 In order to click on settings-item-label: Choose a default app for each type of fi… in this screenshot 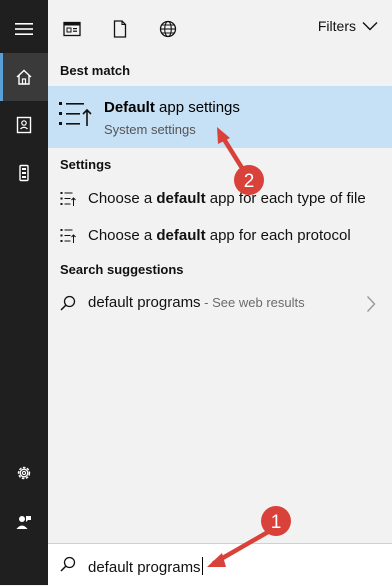, I will do `click(227, 198)`.